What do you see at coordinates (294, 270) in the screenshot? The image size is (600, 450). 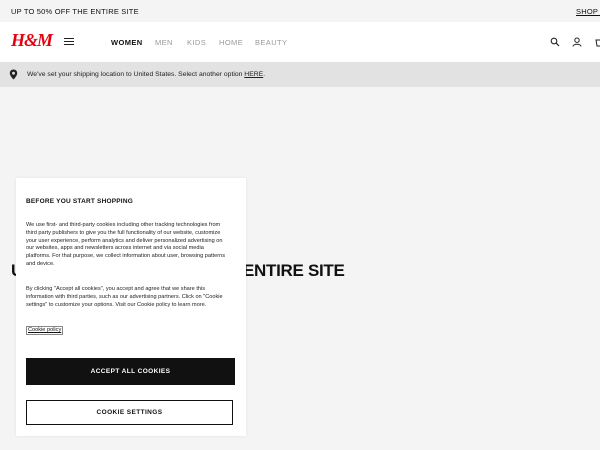 I see `hero-text-right: ENTIRE SITE` at bounding box center [294, 270].